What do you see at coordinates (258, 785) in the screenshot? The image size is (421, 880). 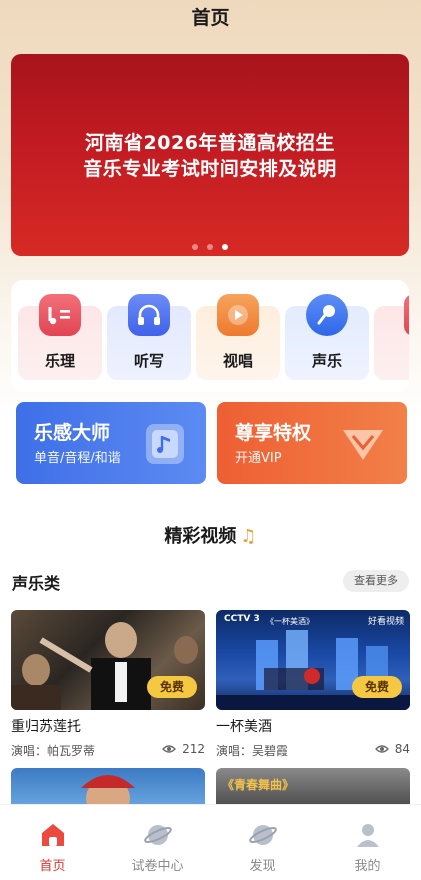 I see `thumb-title-text: 《青春舞曲》` at bounding box center [258, 785].